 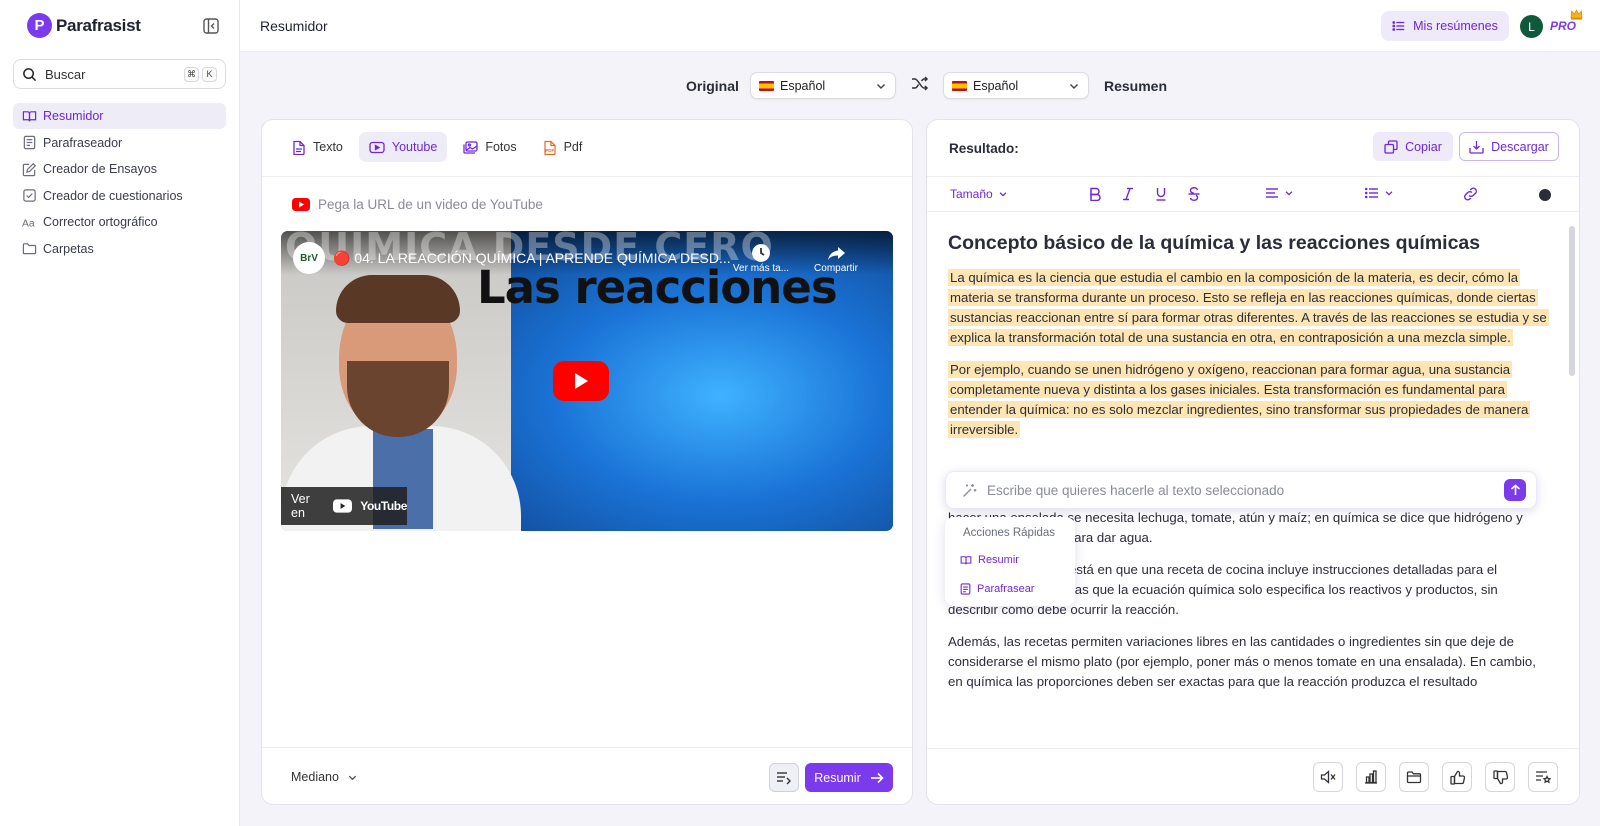 I want to click on arrow-right-icon, so click(x=877, y=777).